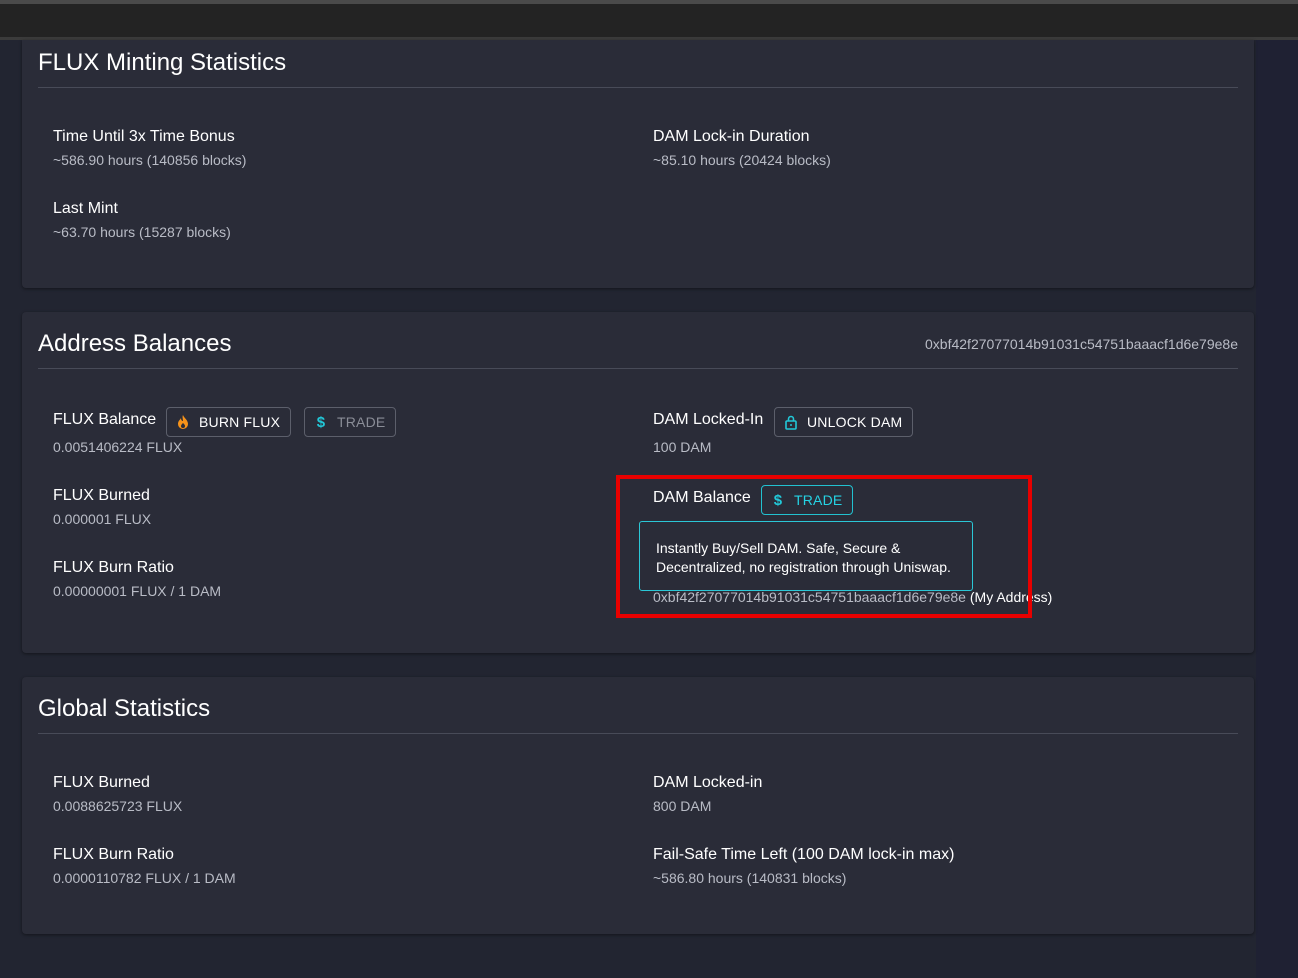 The image size is (1298, 978). What do you see at coordinates (144, 136) in the screenshot?
I see `time-bonus-label: Time Until 3x Time Bonus` at bounding box center [144, 136].